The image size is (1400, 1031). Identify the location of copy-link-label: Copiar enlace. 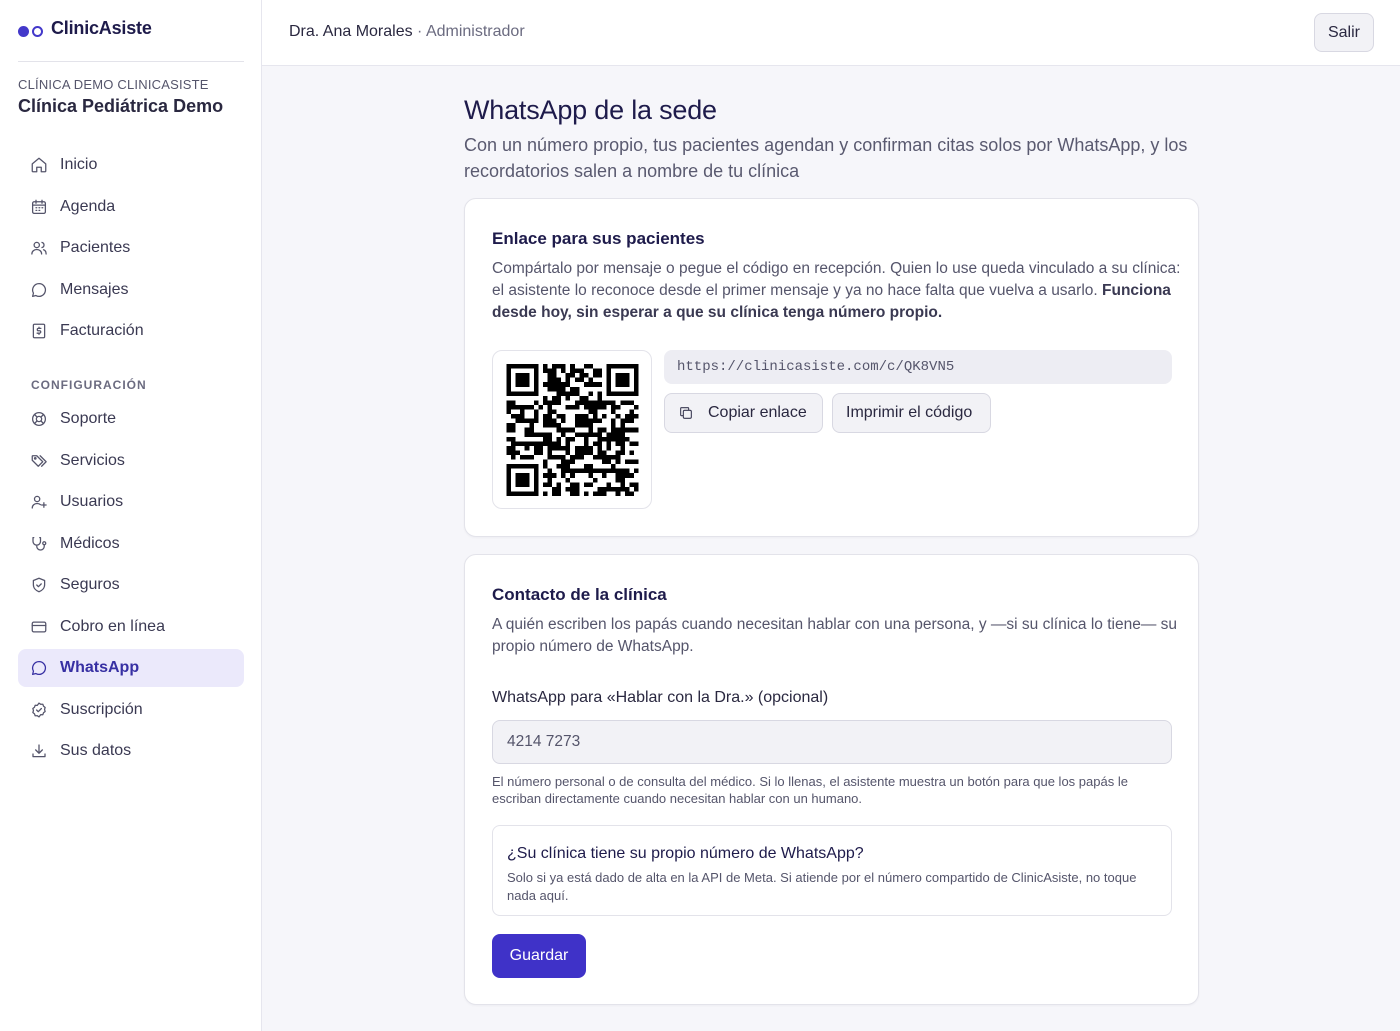
(757, 412).